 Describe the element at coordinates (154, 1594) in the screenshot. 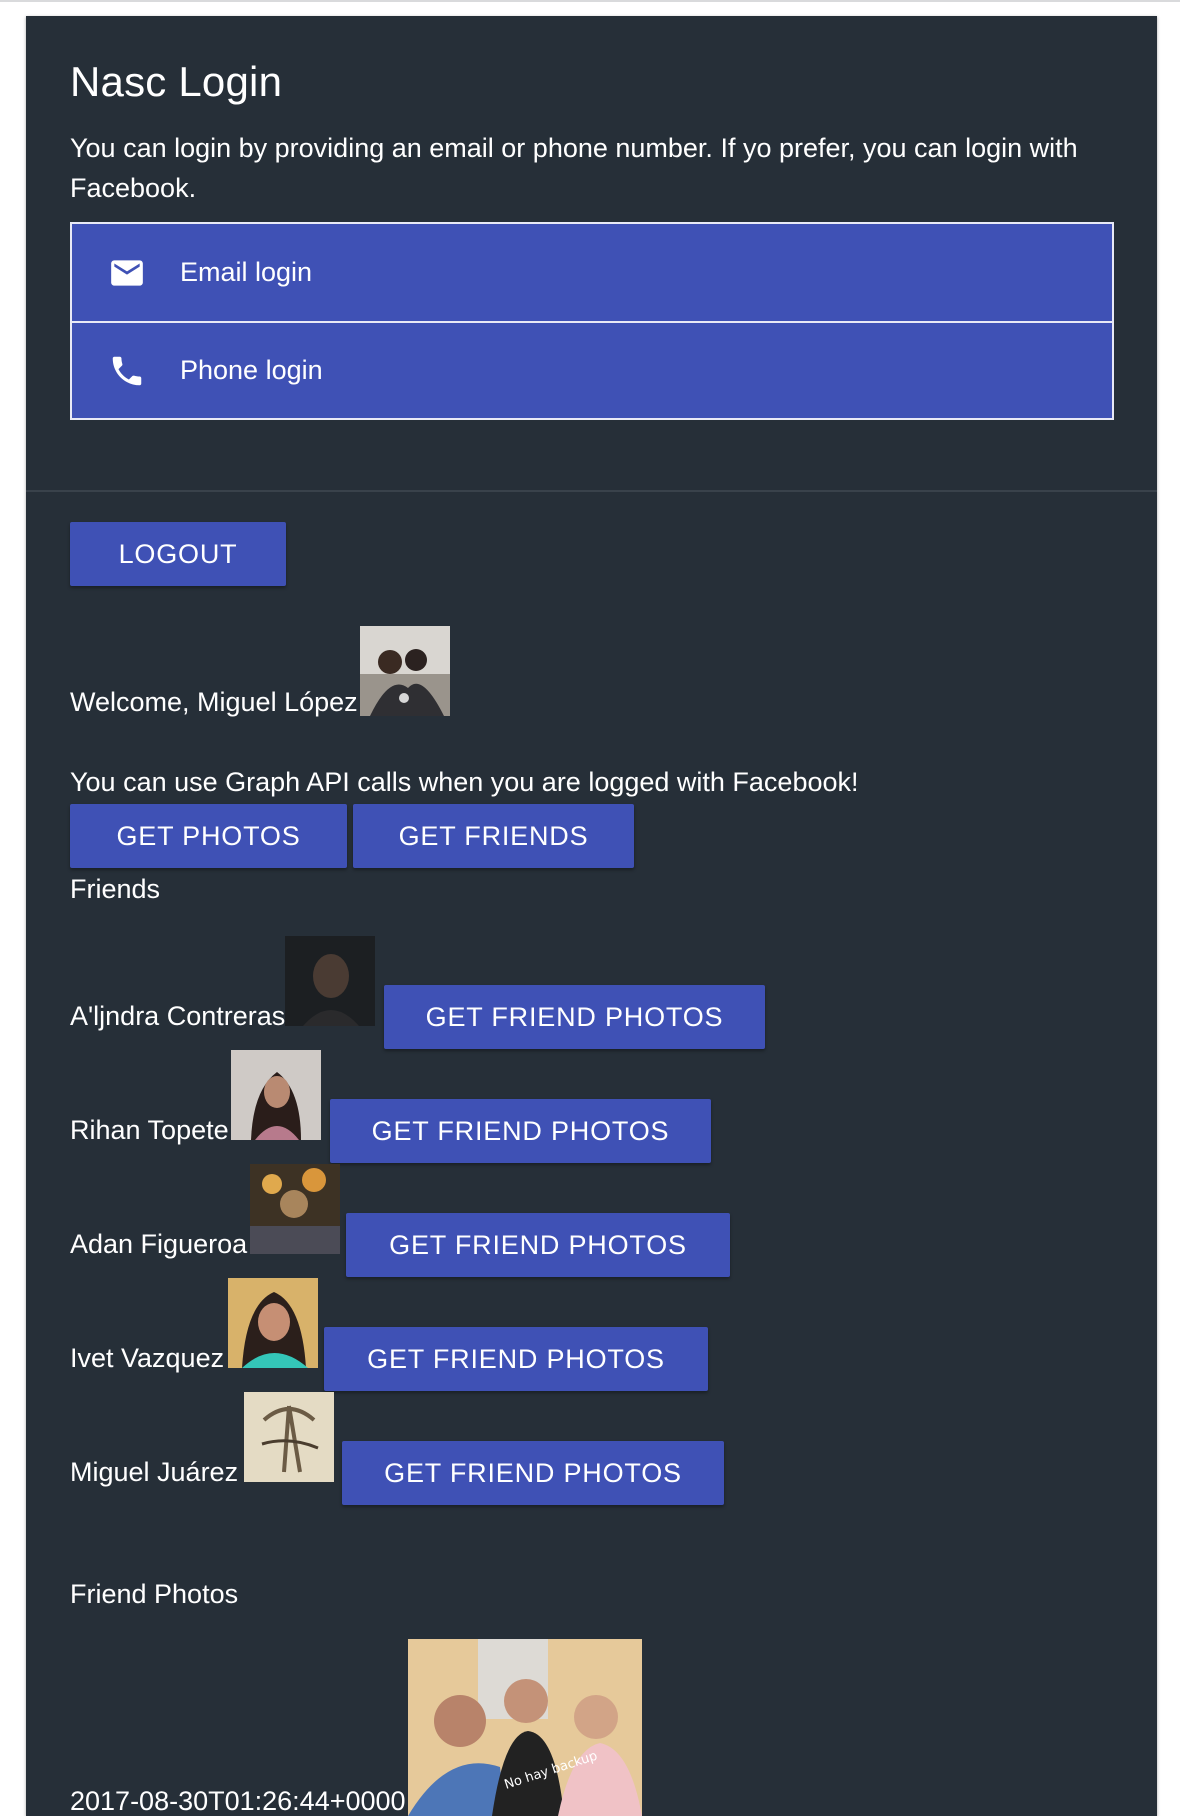

I see `friend-photos-heading: Friend Photos` at that location.